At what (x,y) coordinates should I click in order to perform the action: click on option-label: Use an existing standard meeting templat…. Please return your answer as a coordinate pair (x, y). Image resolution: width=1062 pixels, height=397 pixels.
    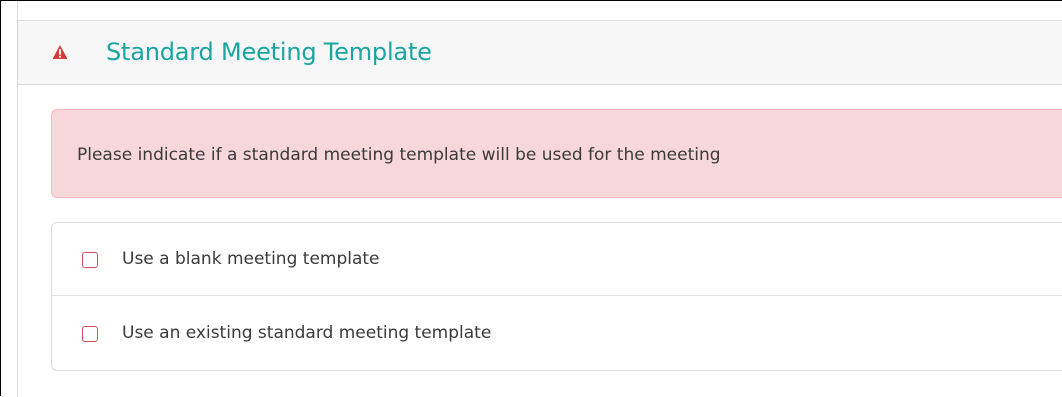
    Looking at the image, I should click on (307, 333).